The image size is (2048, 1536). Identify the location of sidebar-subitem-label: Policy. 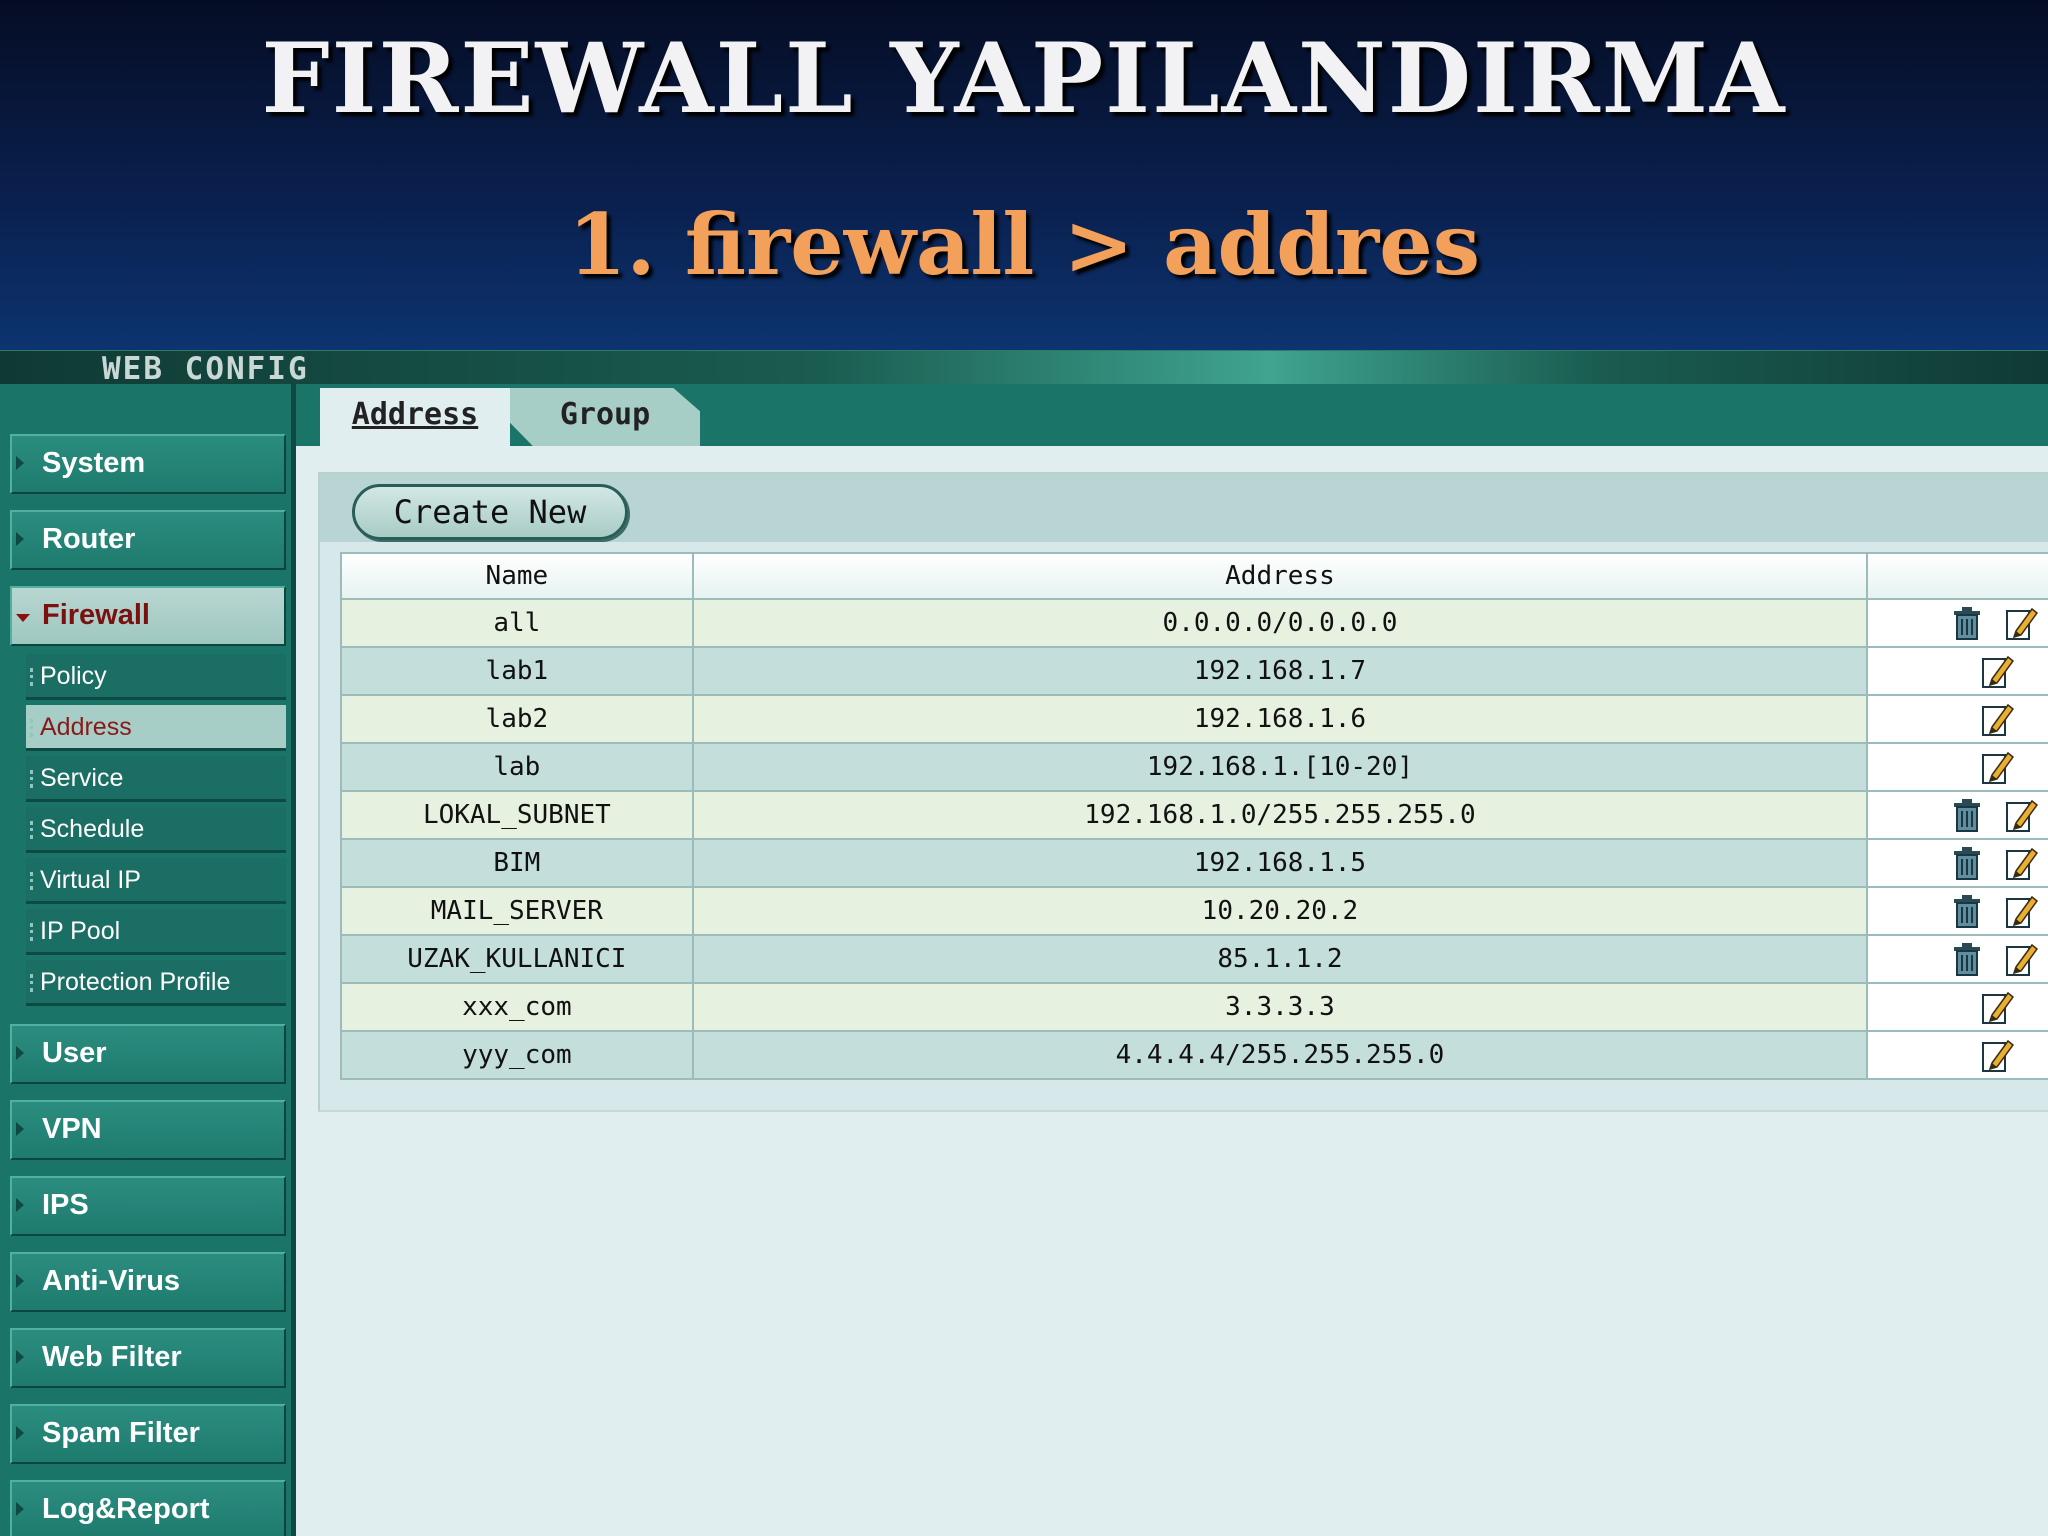
(73, 676).